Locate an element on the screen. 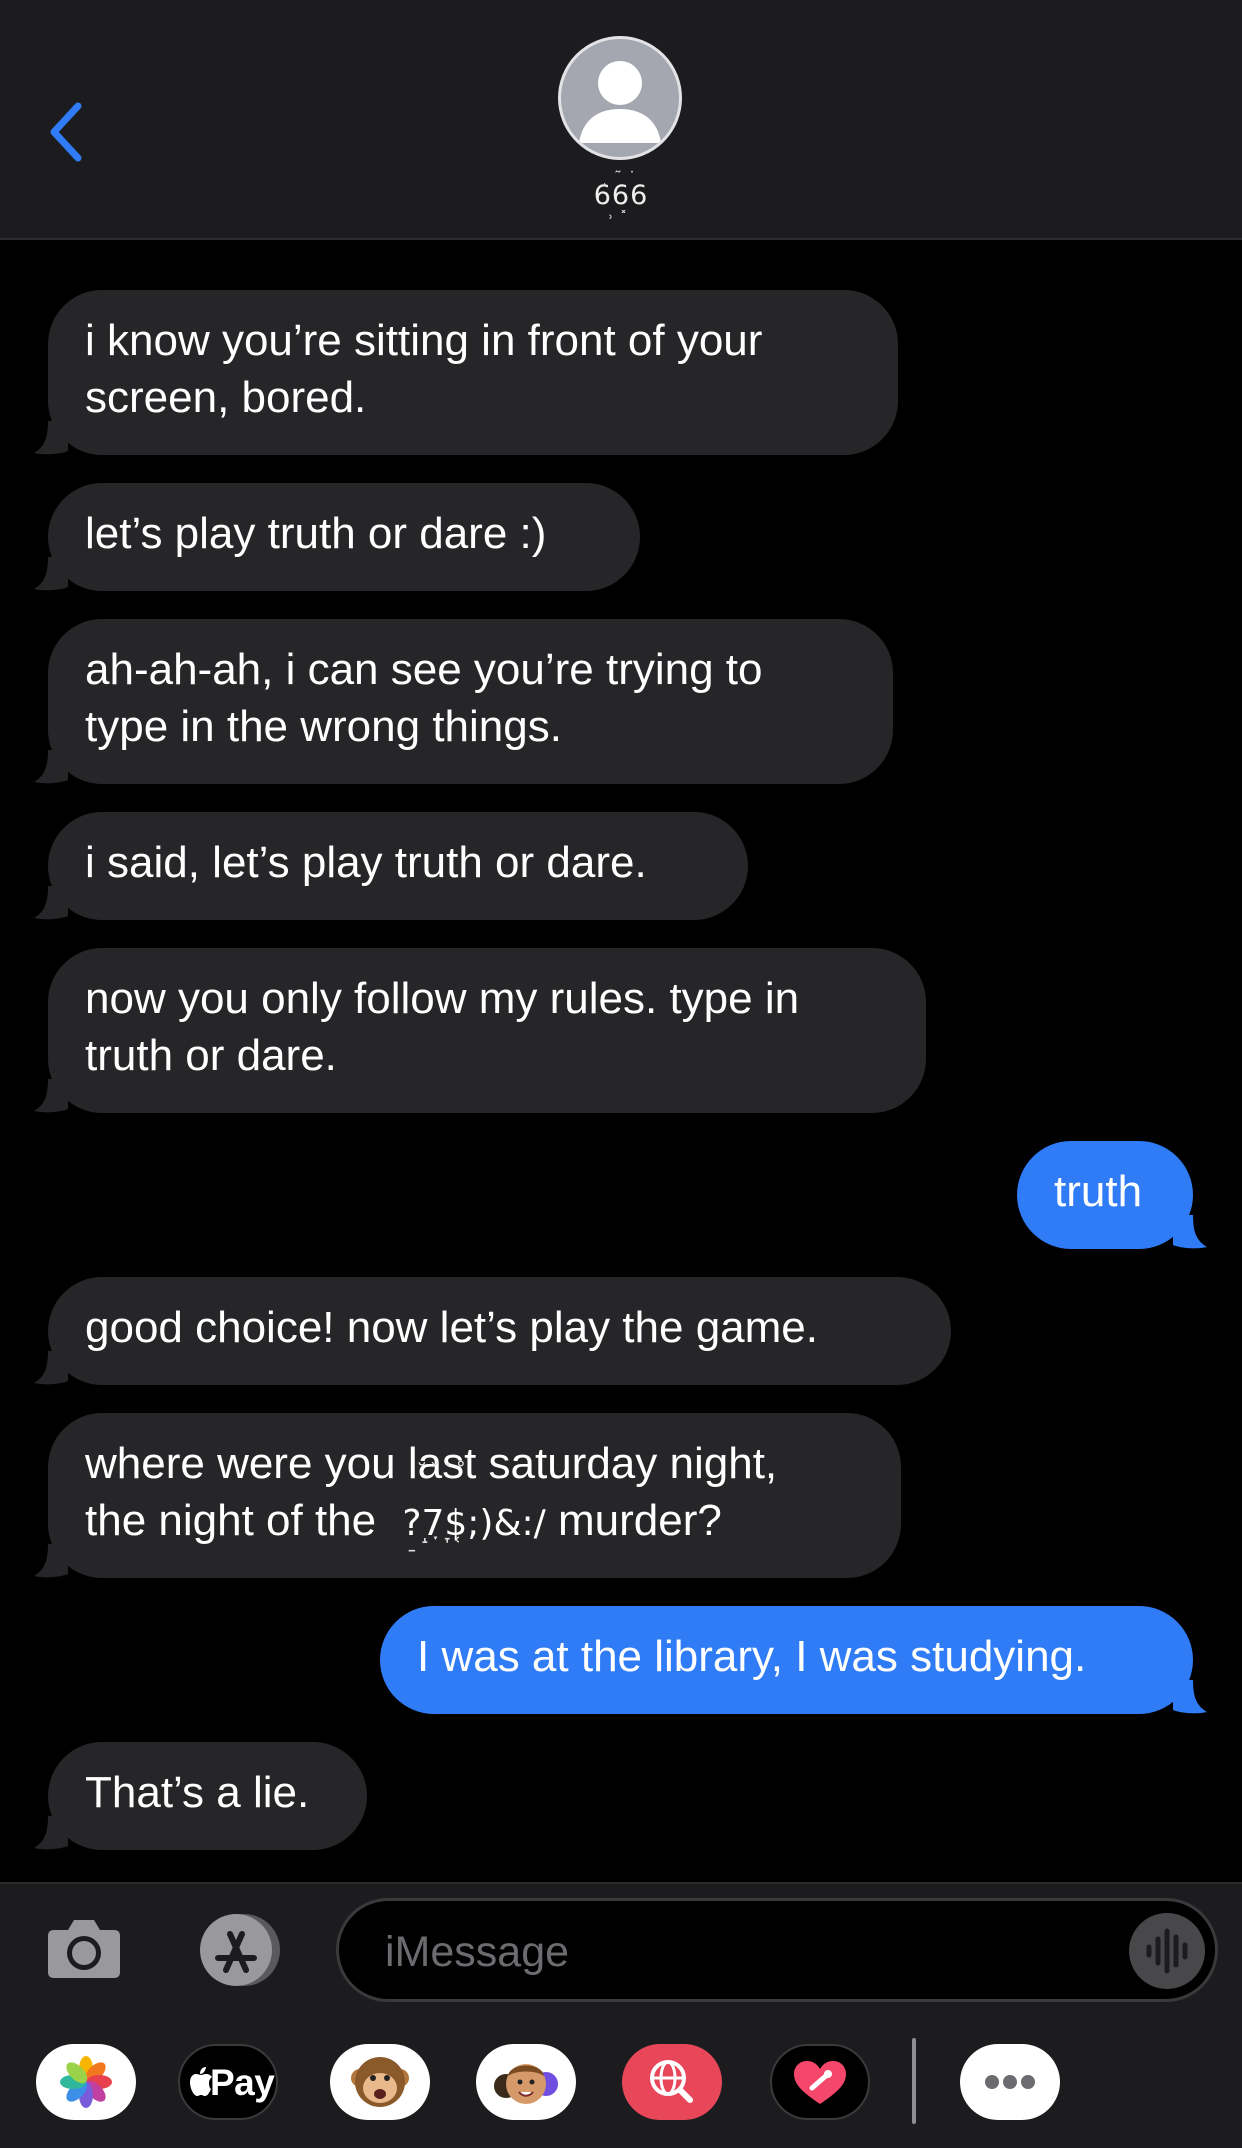  message-bubble-incoming: That’s a lie. is located at coordinates (200, 1796).